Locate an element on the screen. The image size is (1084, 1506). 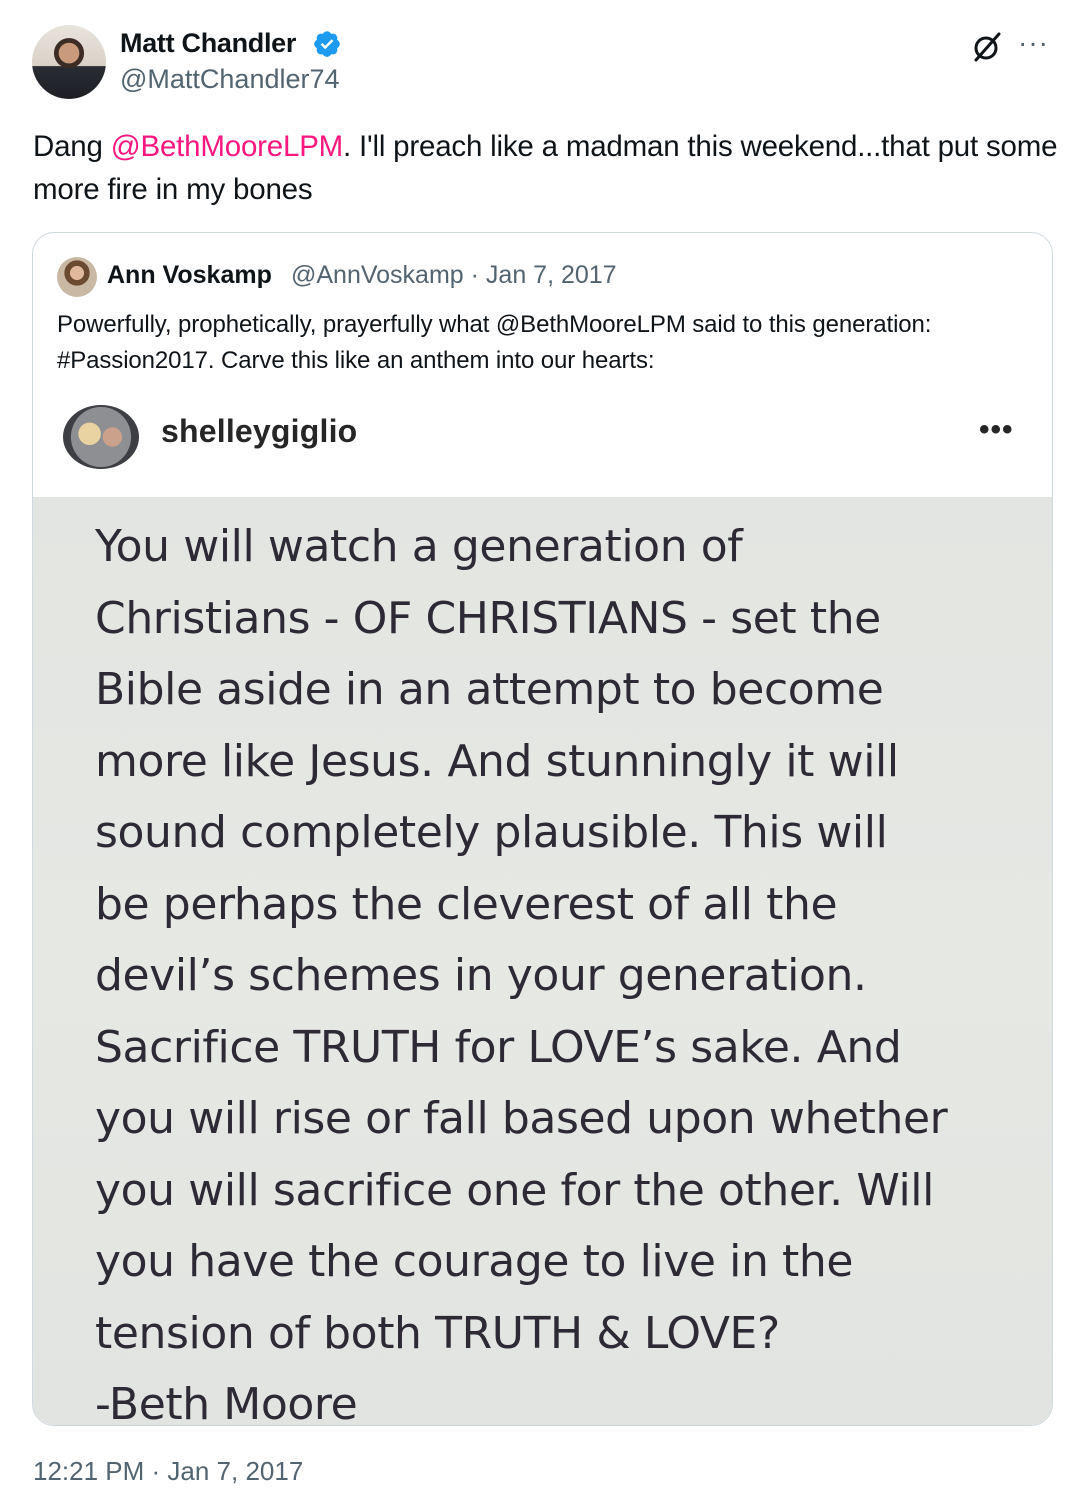
quote-line: Christians - OF CHRISTIANS - set the is located at coordinates (488, 618).